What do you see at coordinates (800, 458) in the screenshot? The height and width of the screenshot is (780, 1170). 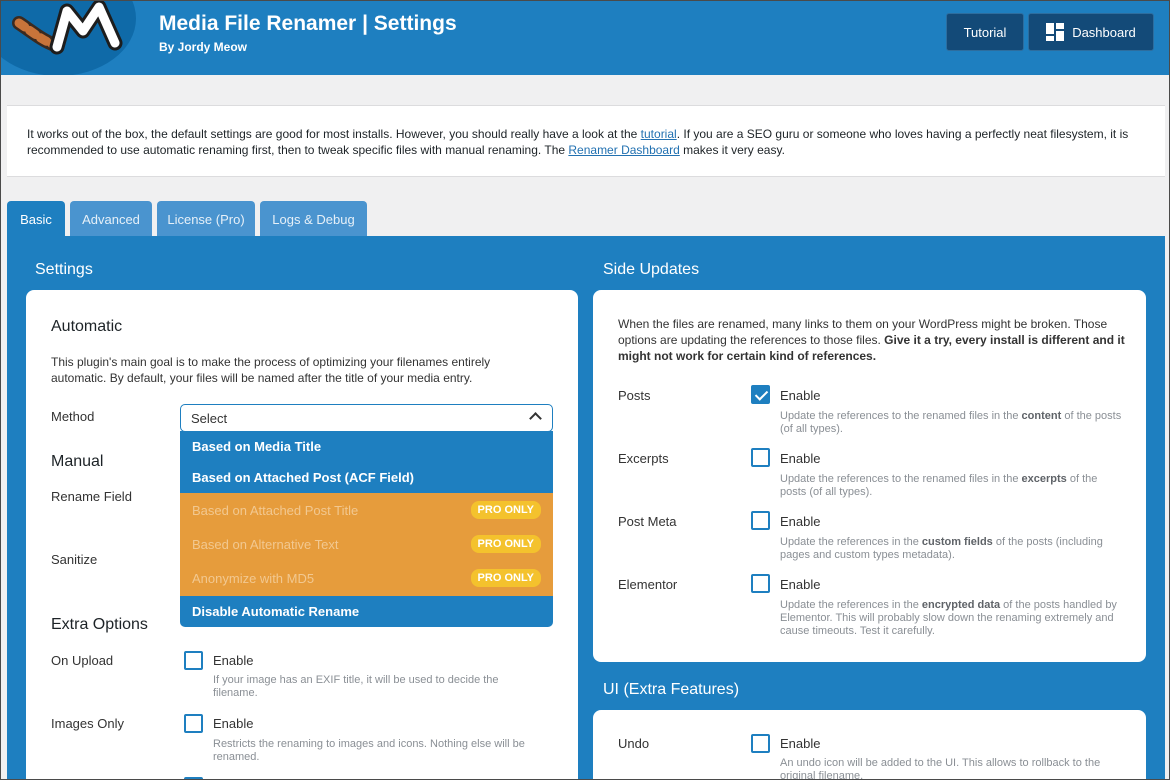 I see `excerpts-enable-label: Enable` at bounding box center [800, 458].